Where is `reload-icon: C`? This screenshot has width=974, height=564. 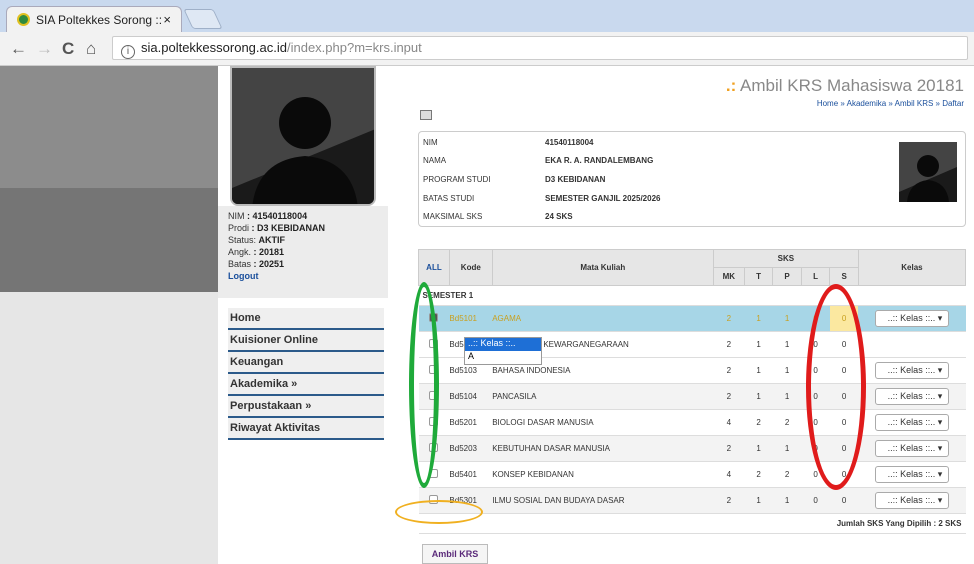
reload-icon: C is located at coordinates (68, 49).